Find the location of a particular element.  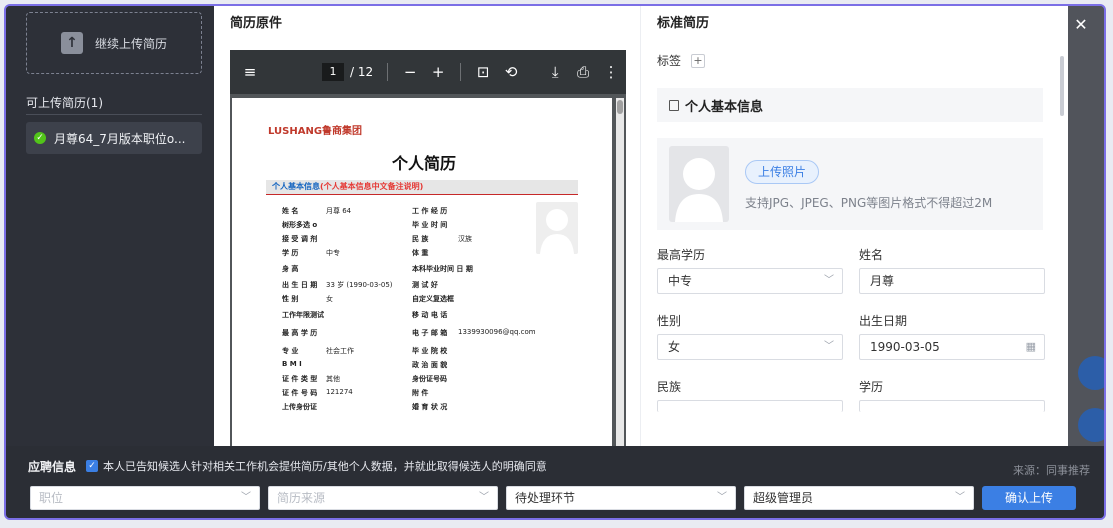

upload-icon: ↑ is located at coordinates (71, 43).